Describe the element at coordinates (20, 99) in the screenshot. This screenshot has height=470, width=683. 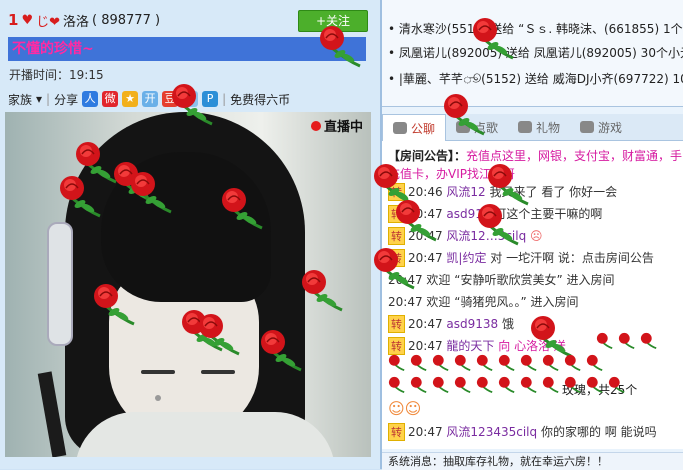
I see `family-menu: 家族` at that location.